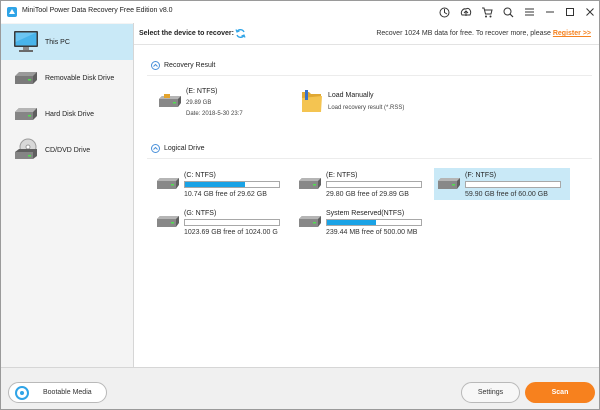 This screenshot has height=410, width=600. What do you see at coordinates (225, 194) in the screenshot?
I see `drive-free-space: 10.74 GB free of 29.62 GB` at bounding box center [225, 194].